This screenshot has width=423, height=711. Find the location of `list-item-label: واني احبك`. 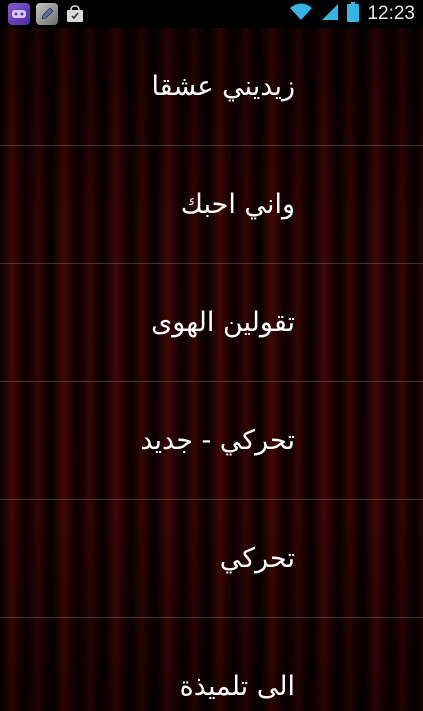

list-item-label: واني احبك is located at coordinates (237, 204).